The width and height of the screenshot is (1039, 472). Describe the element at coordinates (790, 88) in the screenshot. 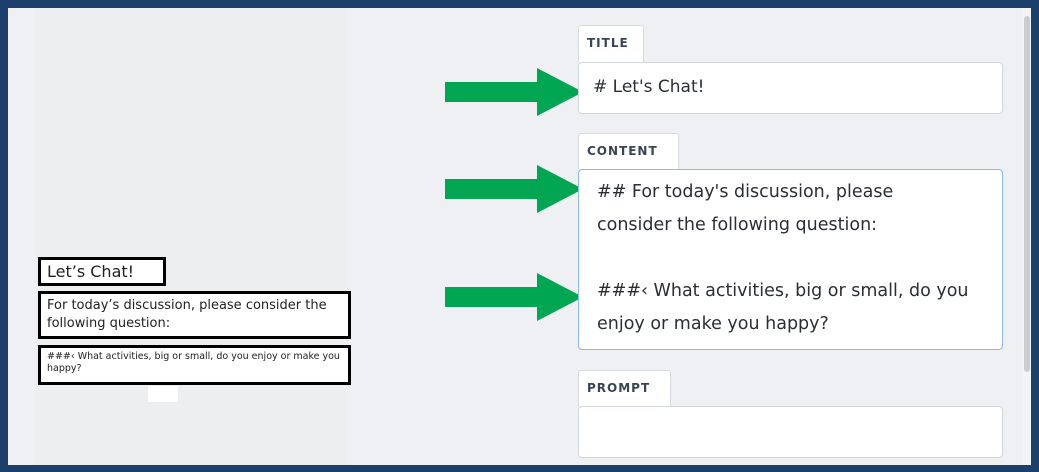

I see `title-input: # Let's Chat!` at that location.